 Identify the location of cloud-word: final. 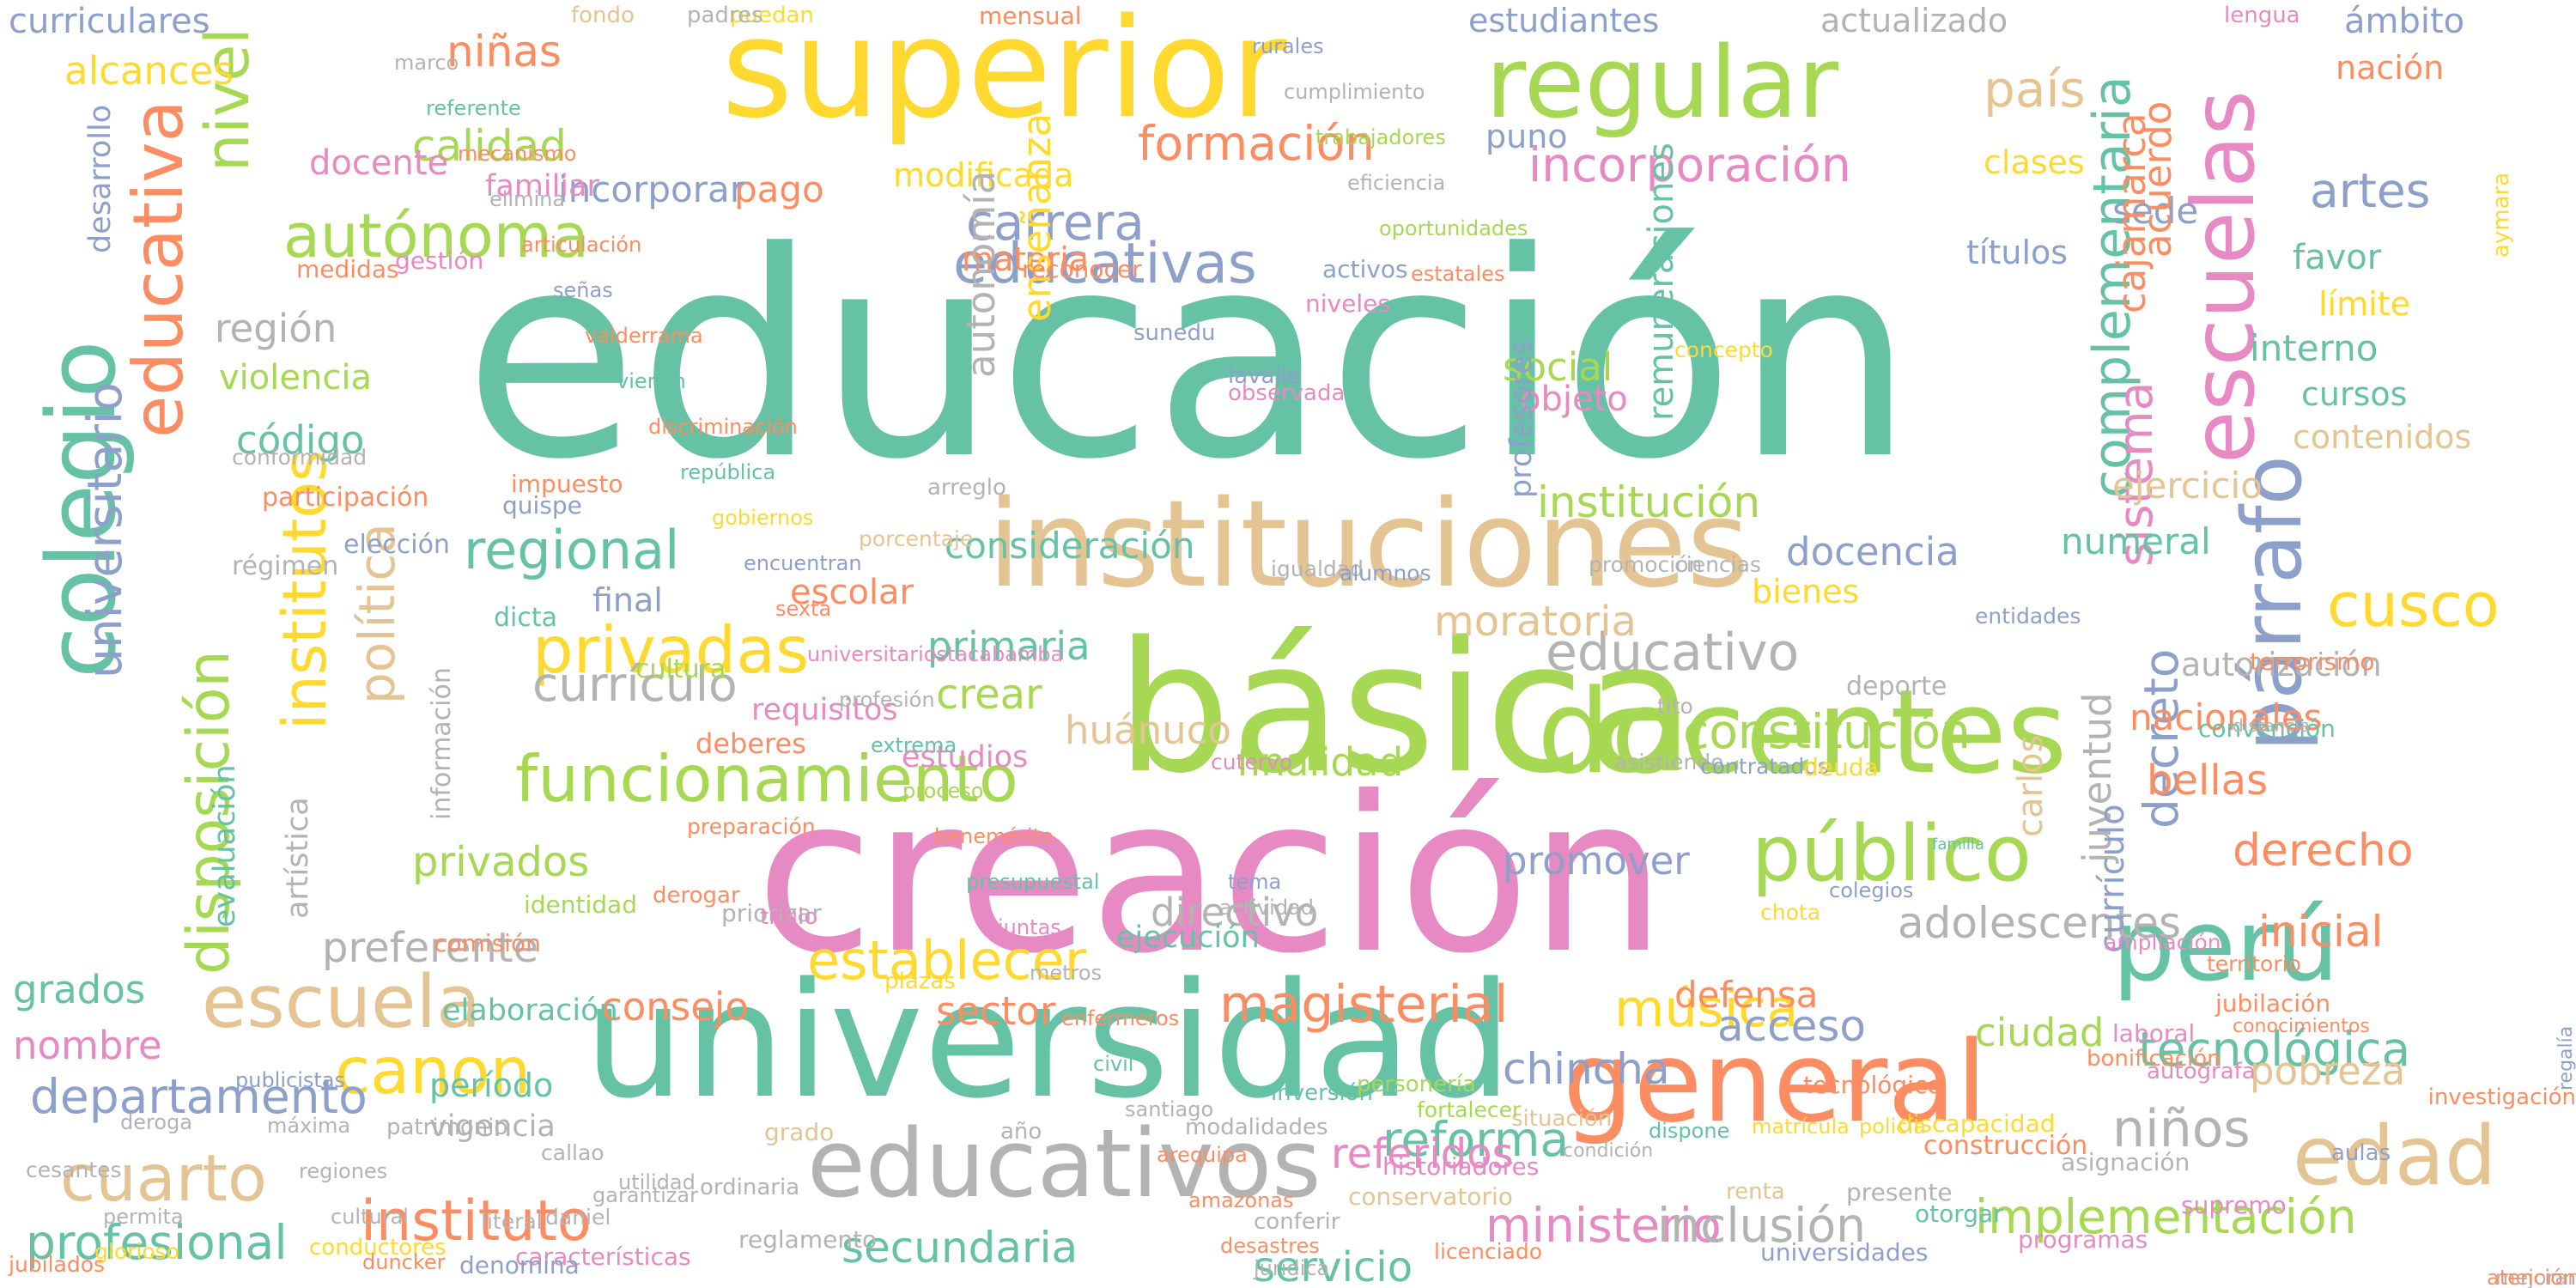
(627, 600).